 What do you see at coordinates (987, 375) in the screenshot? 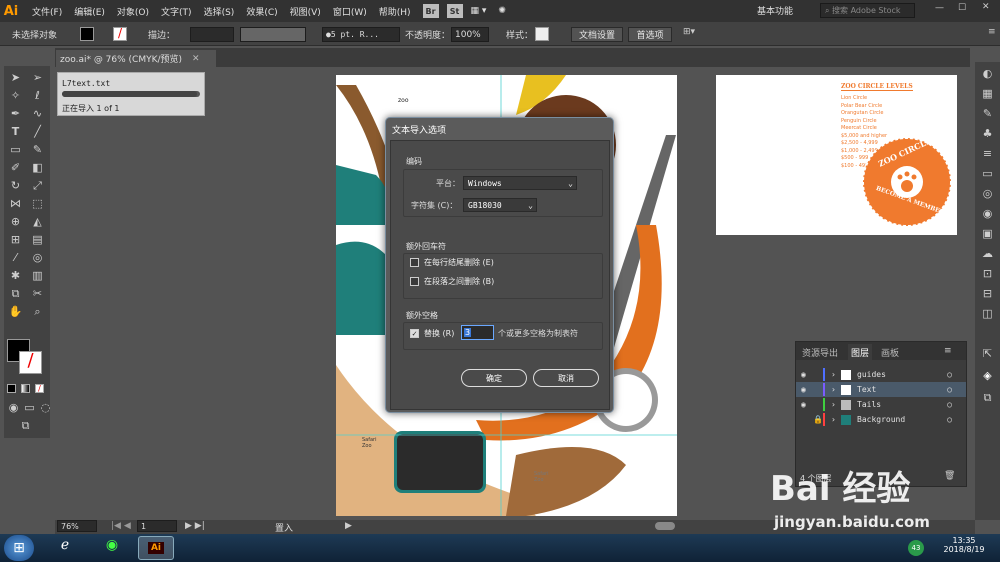
I see `layers-panel-icon: ◈` at bounding box center [987, 375].